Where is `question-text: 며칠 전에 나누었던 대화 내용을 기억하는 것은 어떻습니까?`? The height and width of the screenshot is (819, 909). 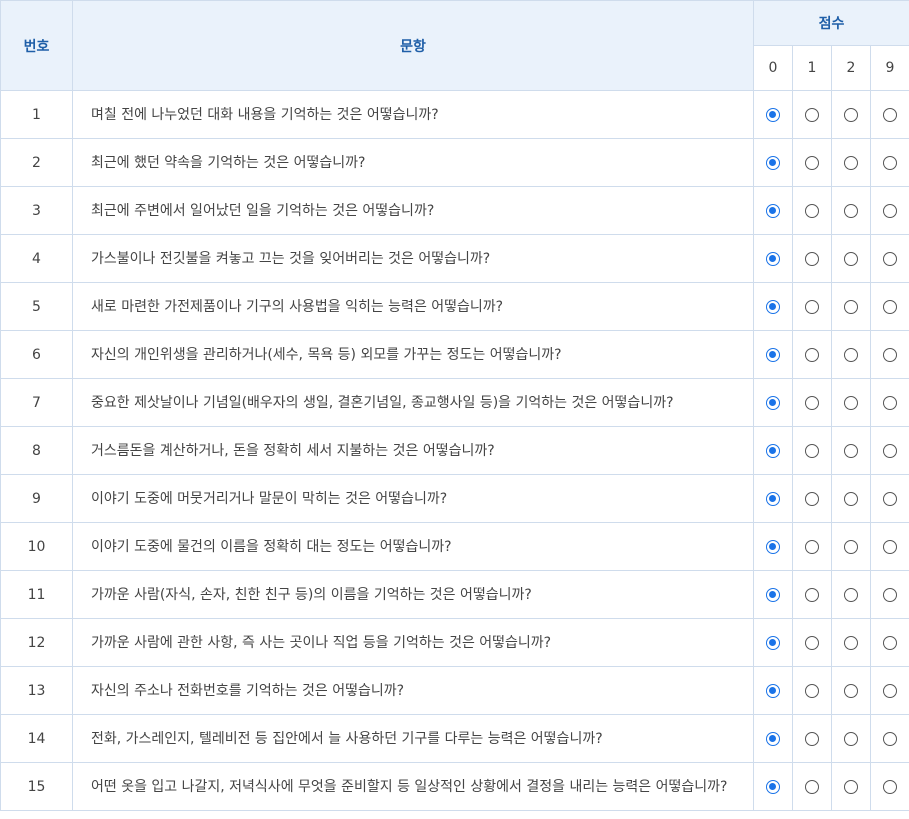
question-text: 며칠 전에 나누었던 대화 내용을 기억하는 것은 어떻습니까? is located at coordinates (413, 114).